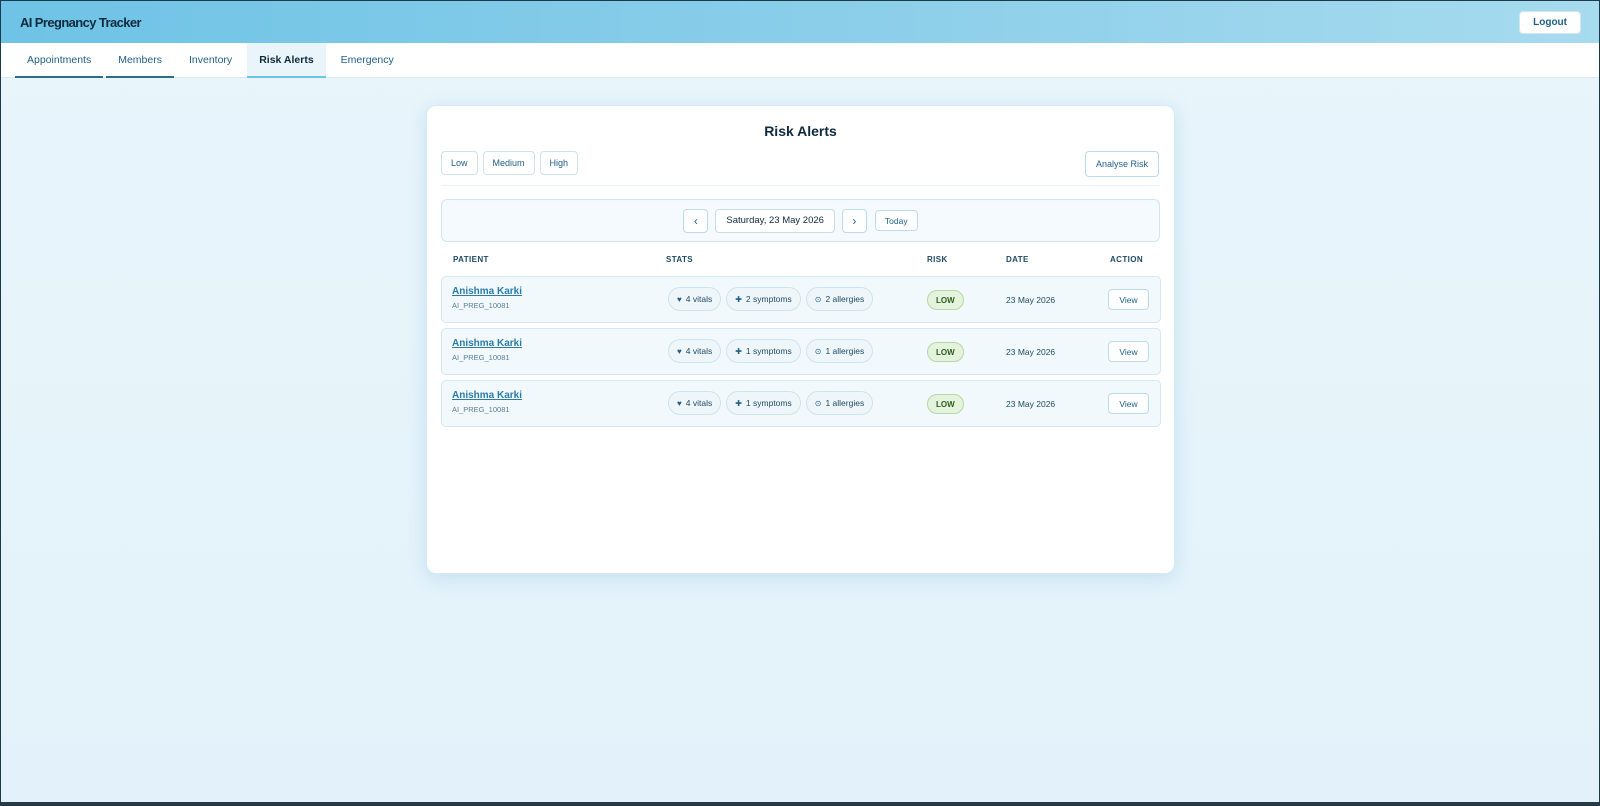 The image size is (1600, 806). Describe the element at coordinates (1550, 22) in the screenshot. I see `logout-button: Logout` at that location.